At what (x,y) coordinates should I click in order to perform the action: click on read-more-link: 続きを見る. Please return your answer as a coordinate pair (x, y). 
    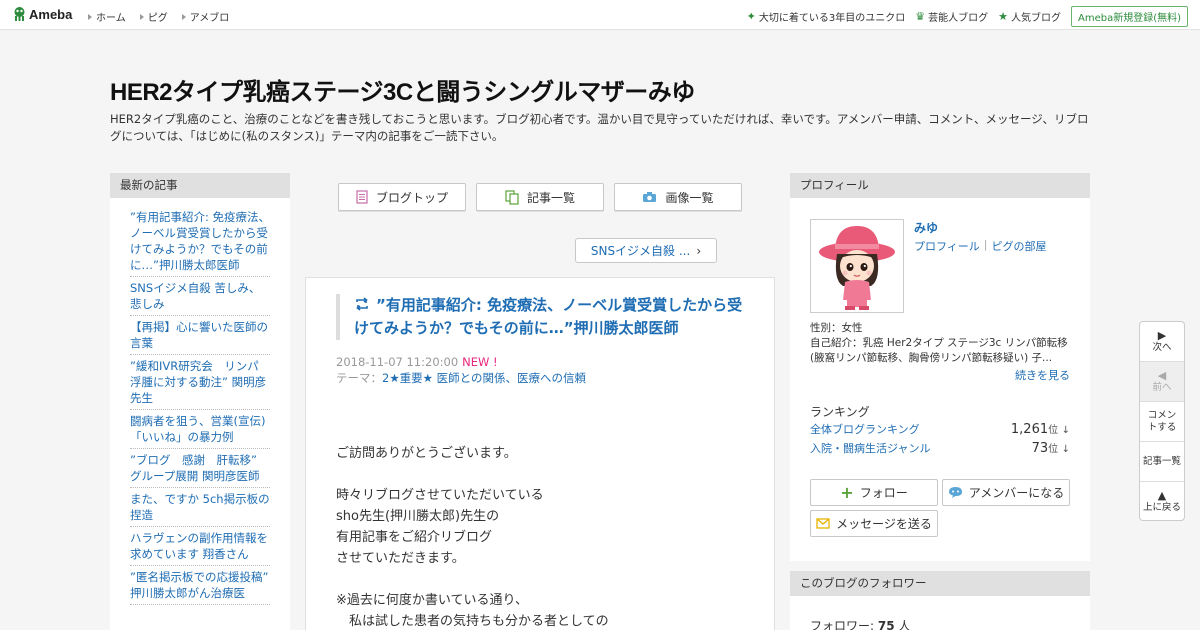
    Looking at the image, I should click on (1042, 375).